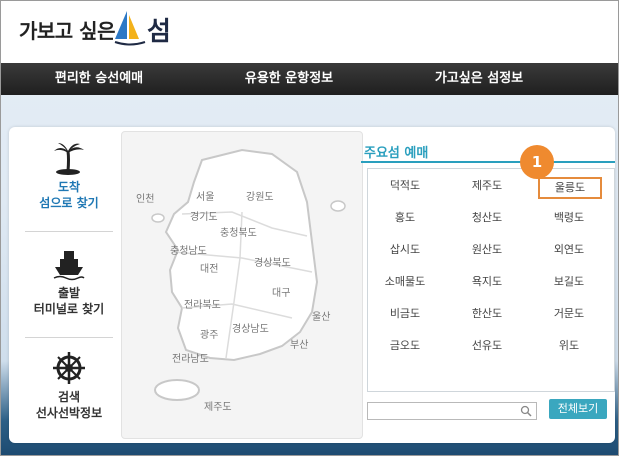  Describe the element at coordinates (487, 186) in the screenshot. I see `island-button: 제주도` at that location.